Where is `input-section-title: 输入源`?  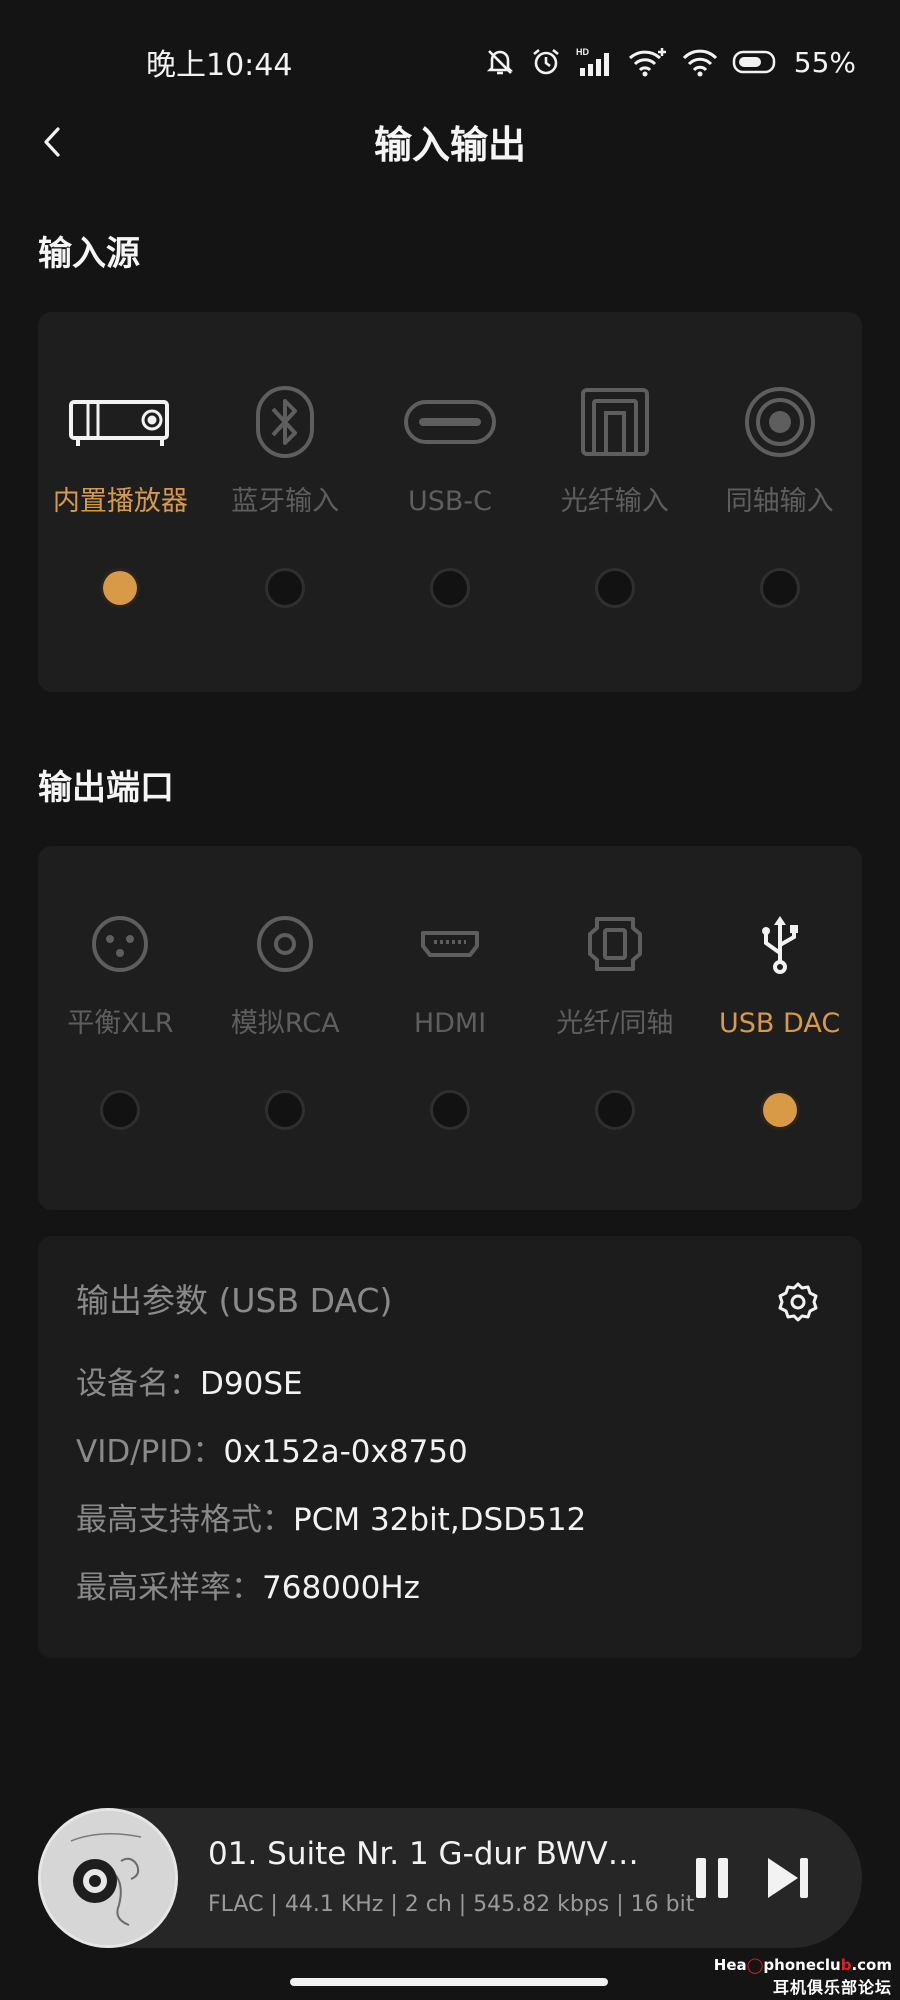 input-section-title: 输入源 is located at coordinates (89, 254).